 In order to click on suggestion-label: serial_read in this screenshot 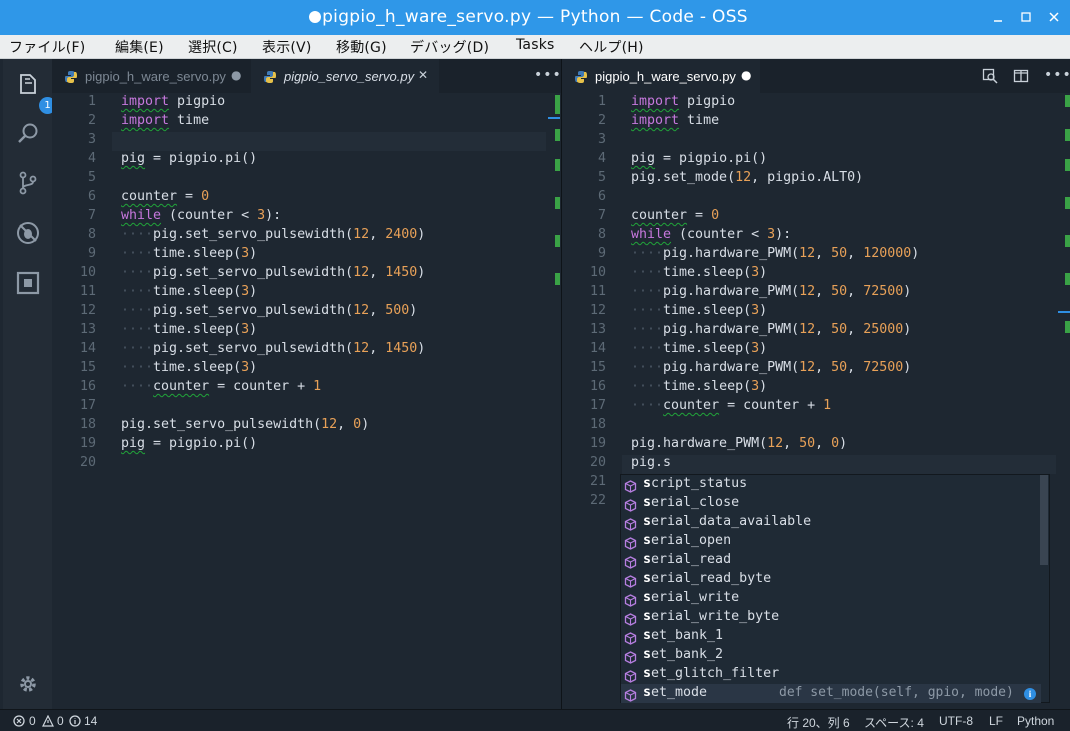, I will do `click(687, 559)`.